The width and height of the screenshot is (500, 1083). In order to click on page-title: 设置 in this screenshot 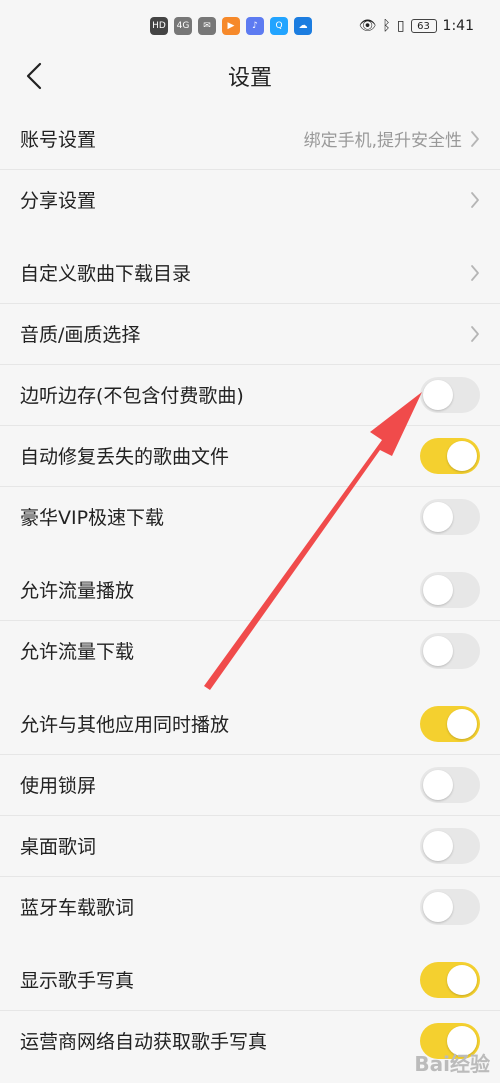, I will do `click(249, 78)`.